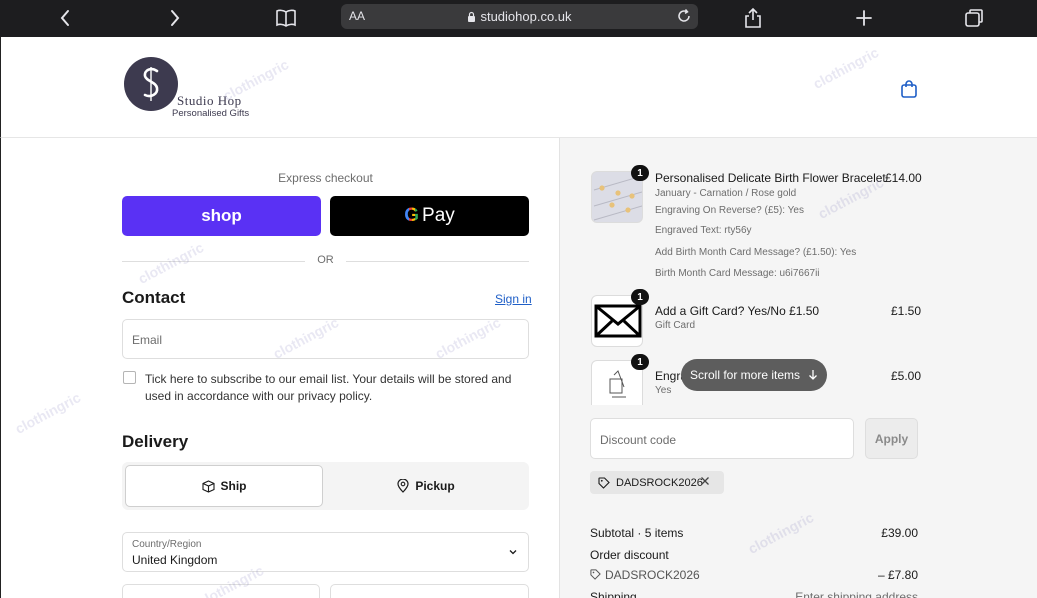  What do you see at coordinates (703, 230) in the screenshot?
I see `item-detail: Engraved Text: rty56y` at bounding box center [703, 230].